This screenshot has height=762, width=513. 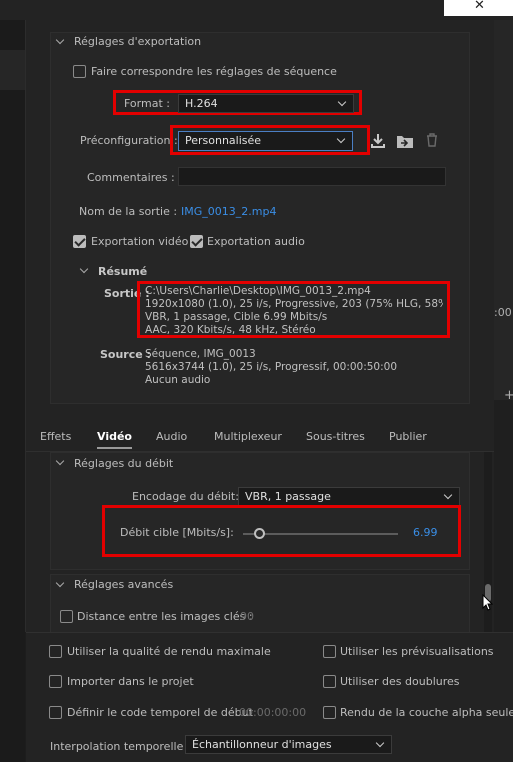 I want to click on encoding-label: Encodage du débit:, so click(x=185, y=496).